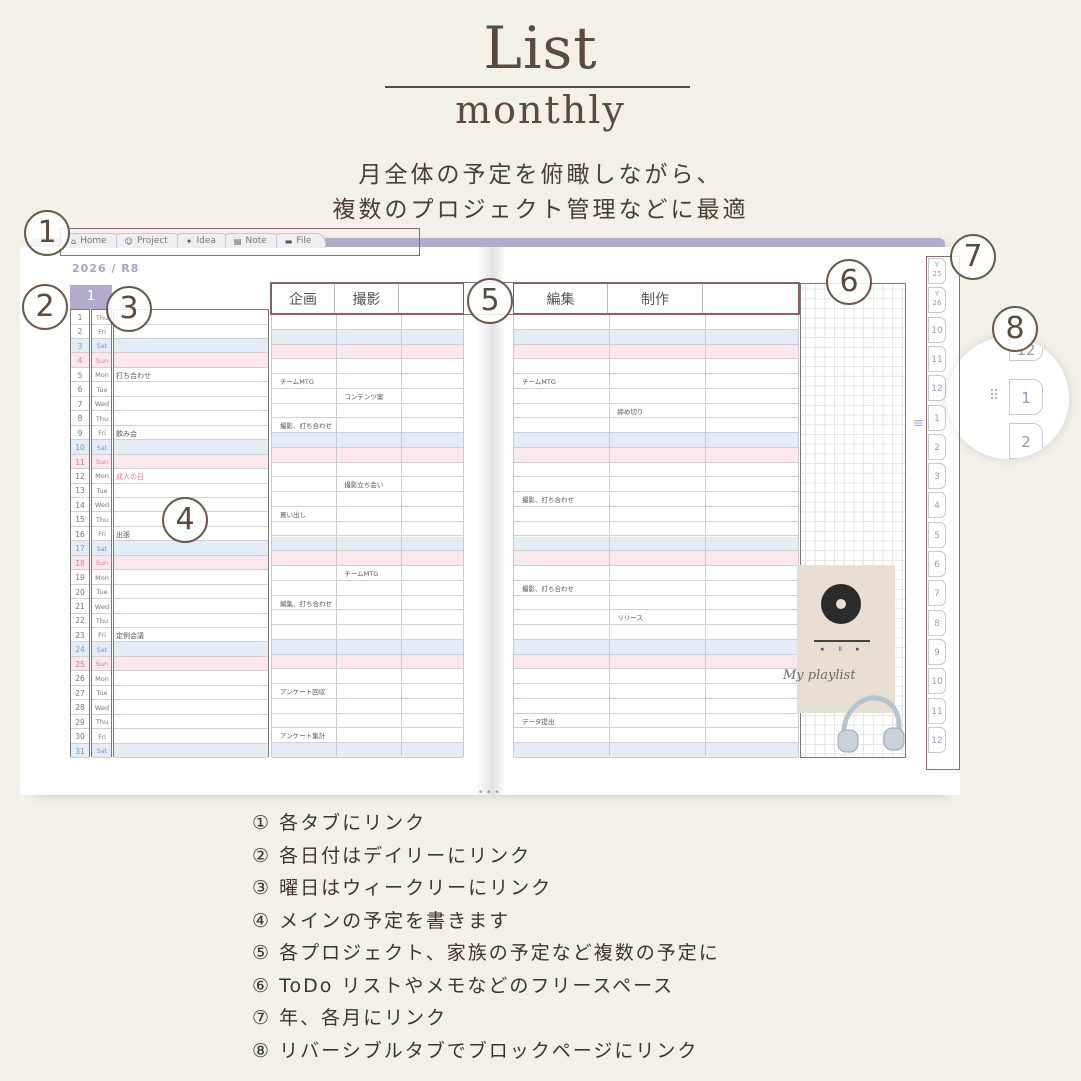 The image size is (1081, 1081). I want to click on project-entry: 撮影、打ち合わせ, so click(548, 500).